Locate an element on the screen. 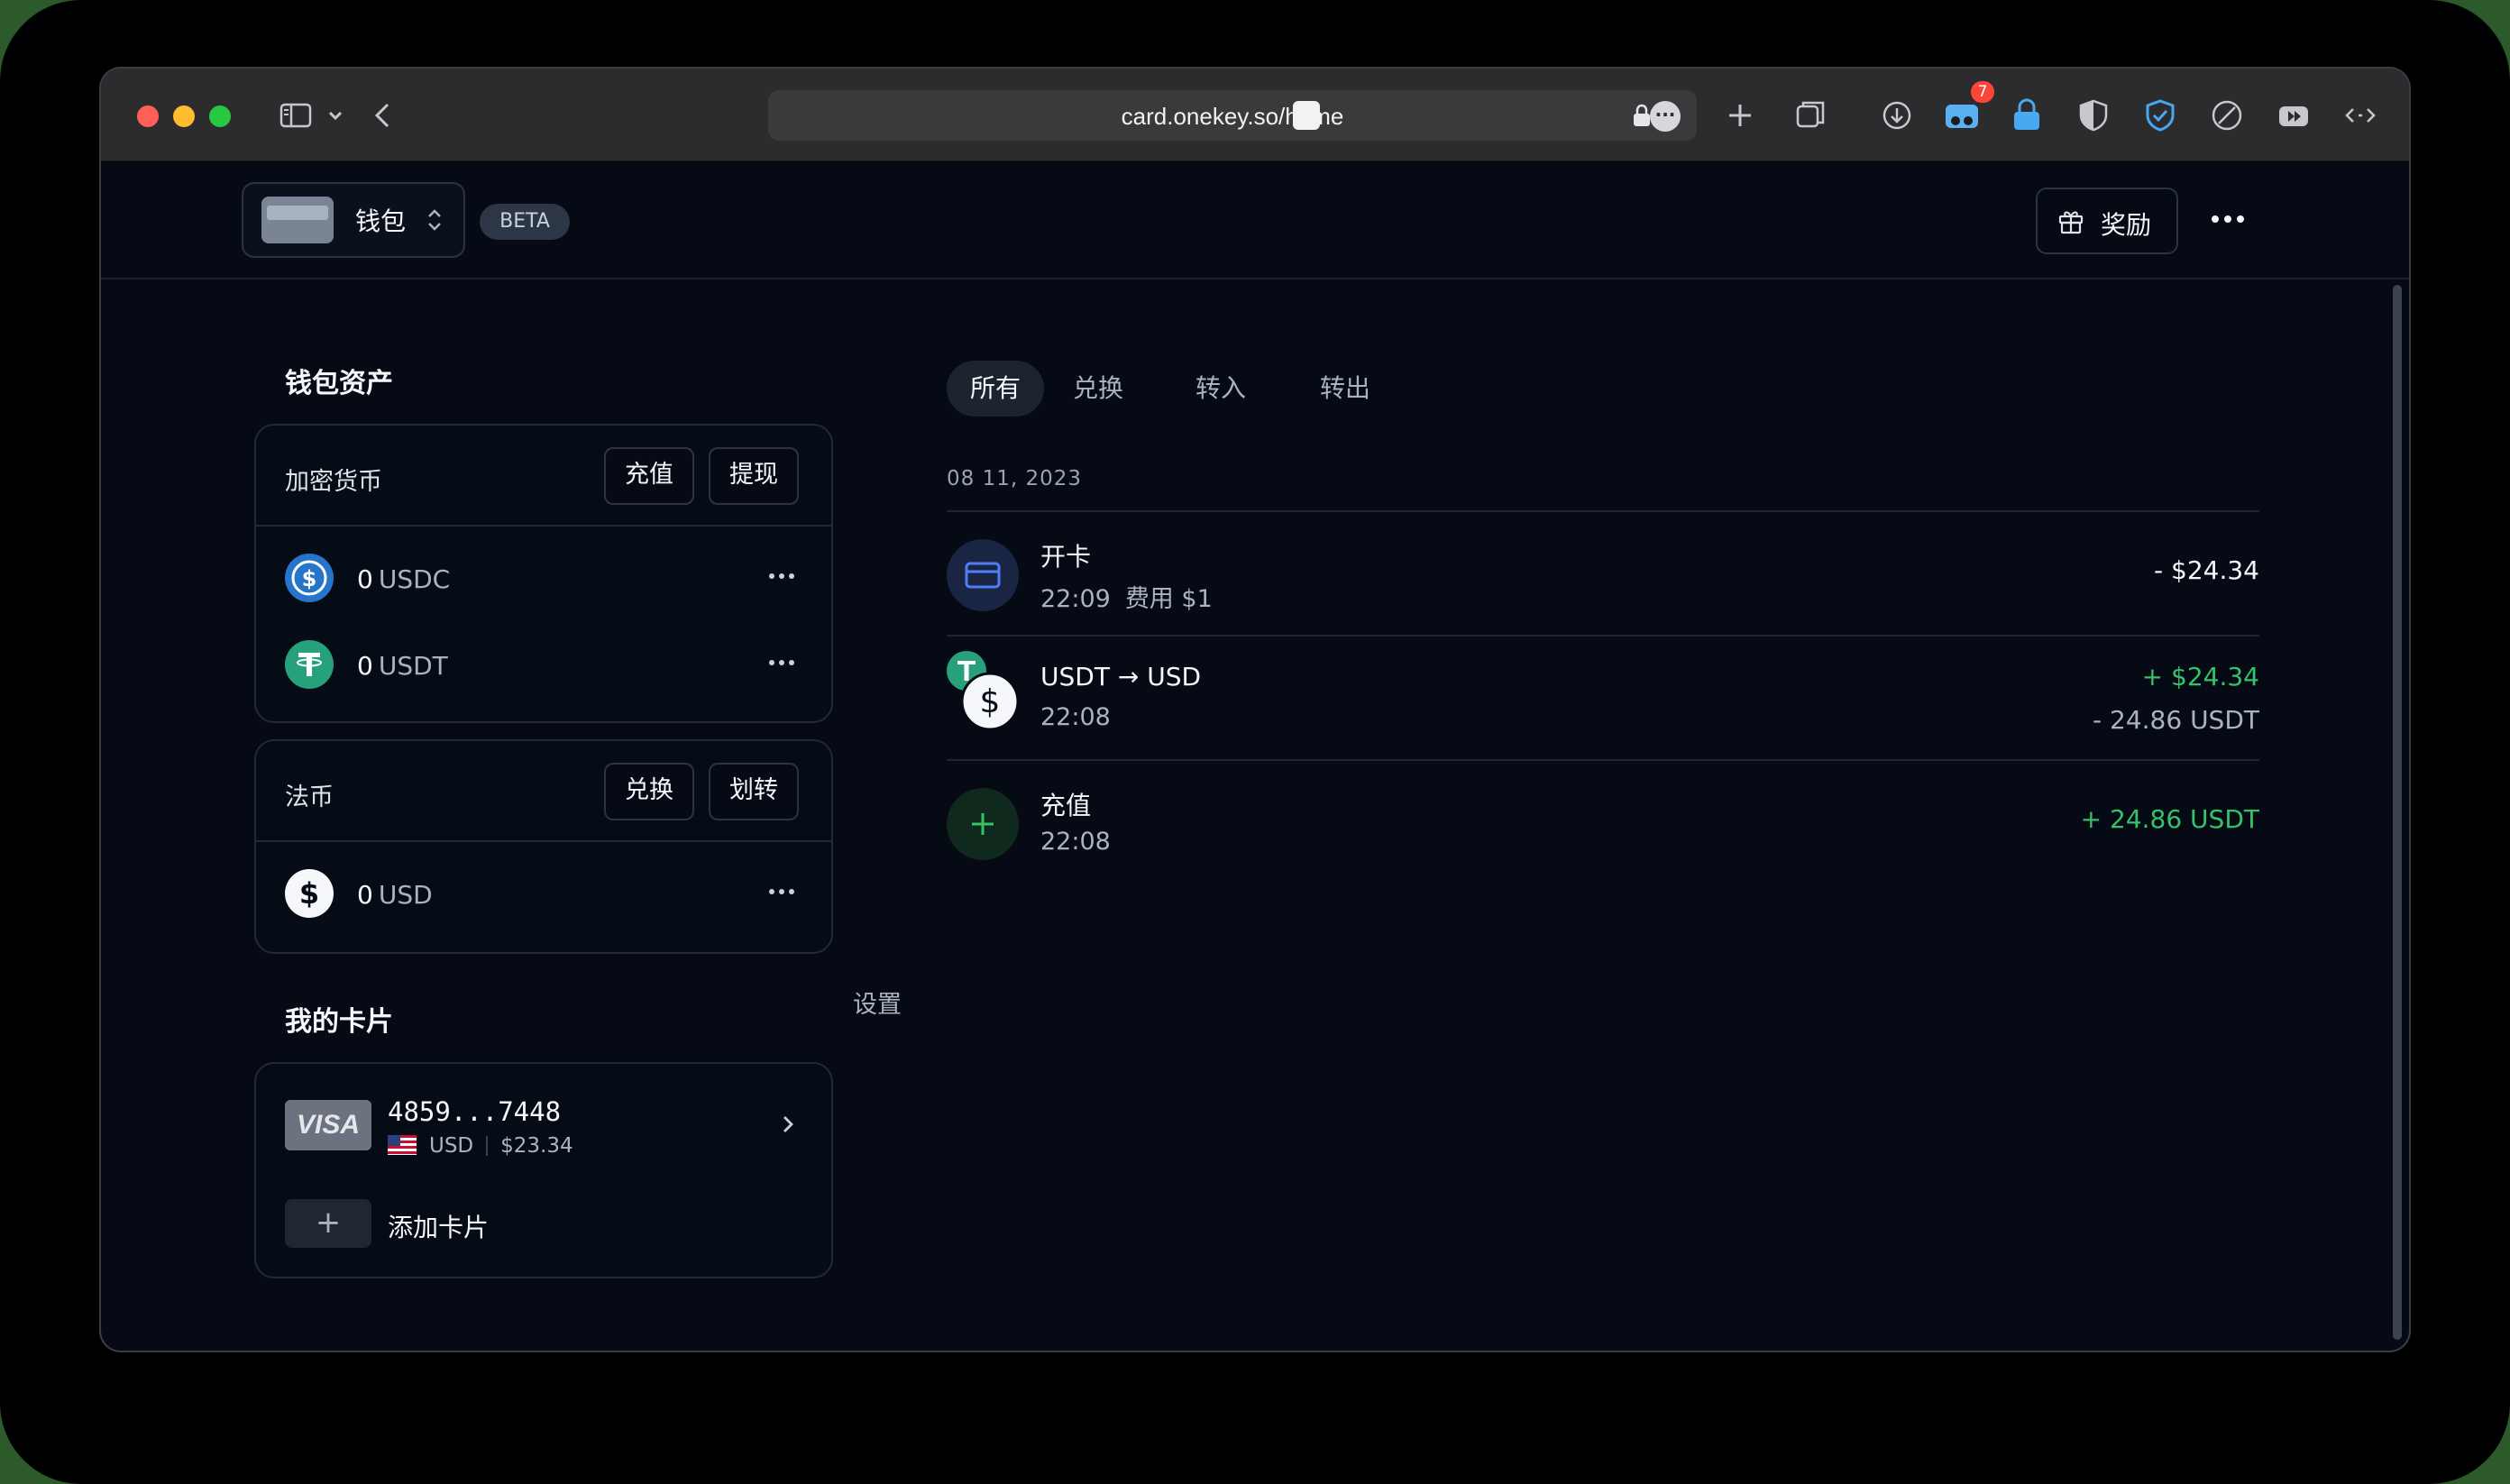 Image resolution: width=2510 pixels, height=1484 pixels. gift-icon is located at coordinates (2071, 222).